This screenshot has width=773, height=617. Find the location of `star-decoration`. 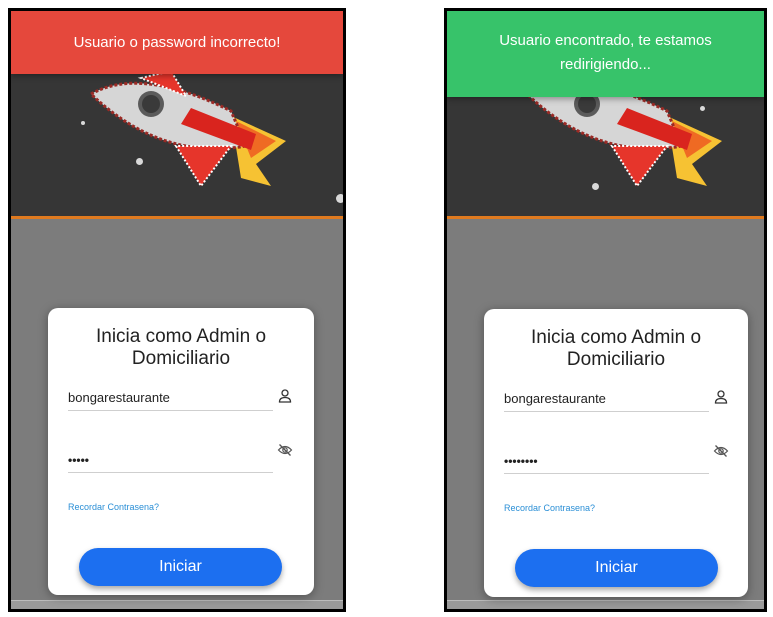

star-decoration is located at coordinates (339, 198).